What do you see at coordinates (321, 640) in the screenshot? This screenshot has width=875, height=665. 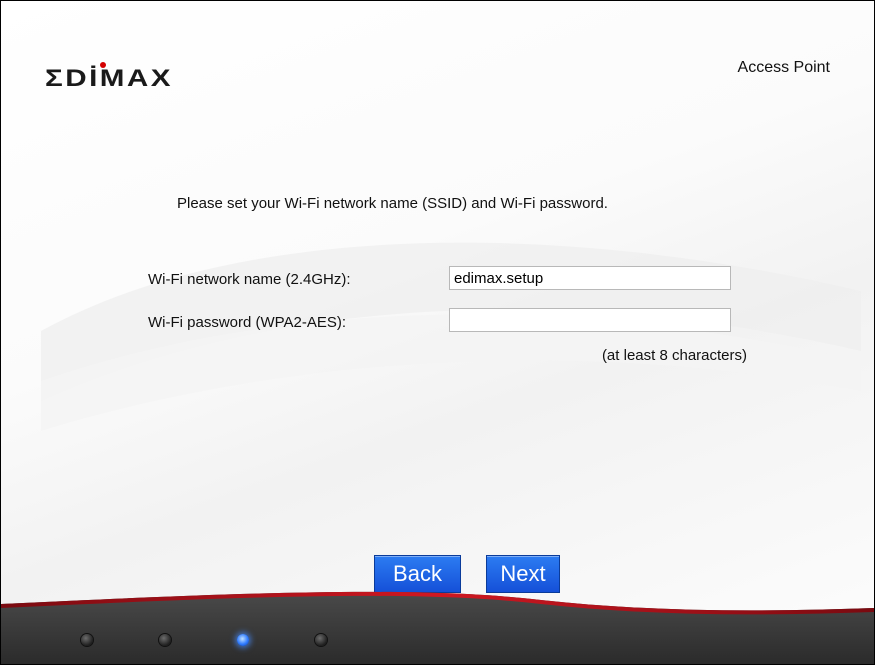 I see `progress-step-4-indicator` at bounding box center [321, 640].